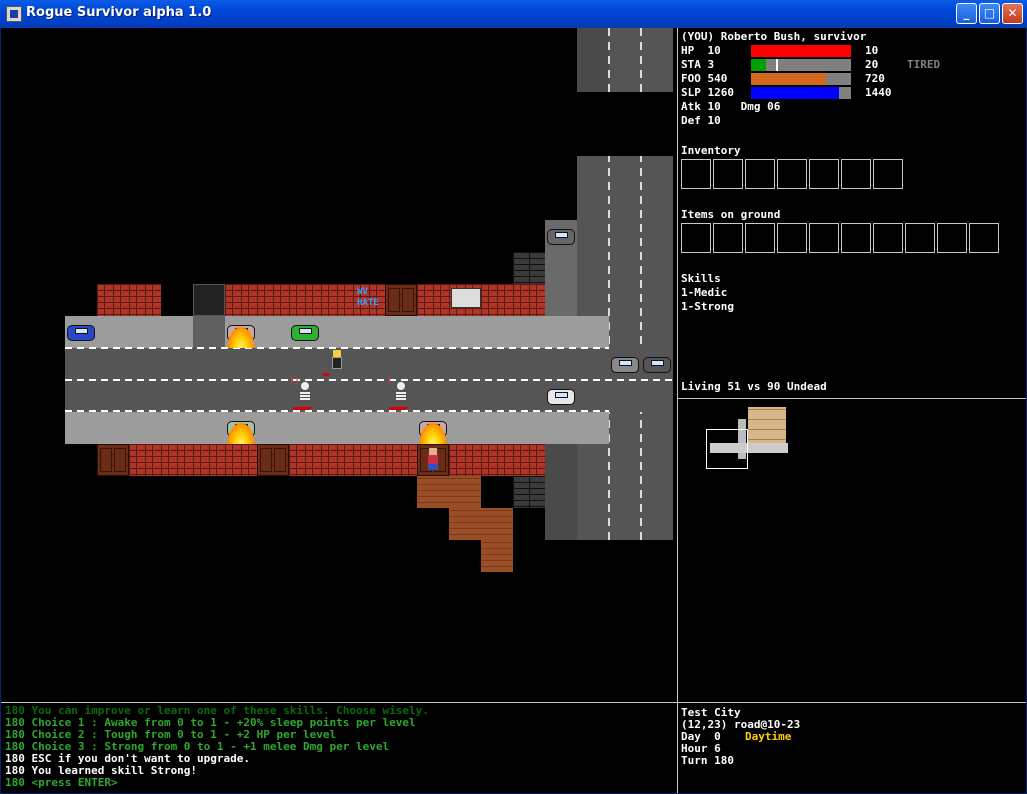 The image size is (1027, 794). Describe the element at coordinates (119, 12) in the screenshot. I see `window-title: Rogue Survivor alpha 1.0` at that location.